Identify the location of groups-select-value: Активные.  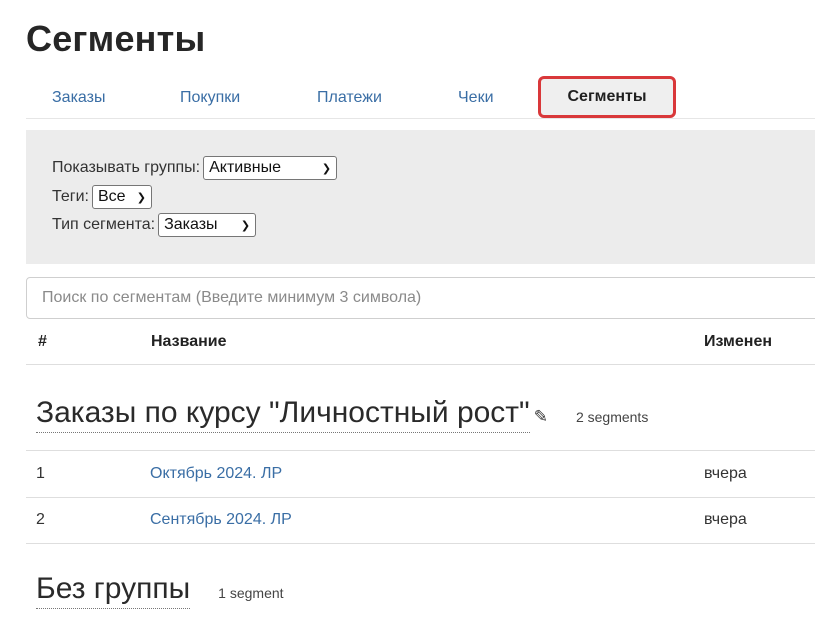
(245, 167).